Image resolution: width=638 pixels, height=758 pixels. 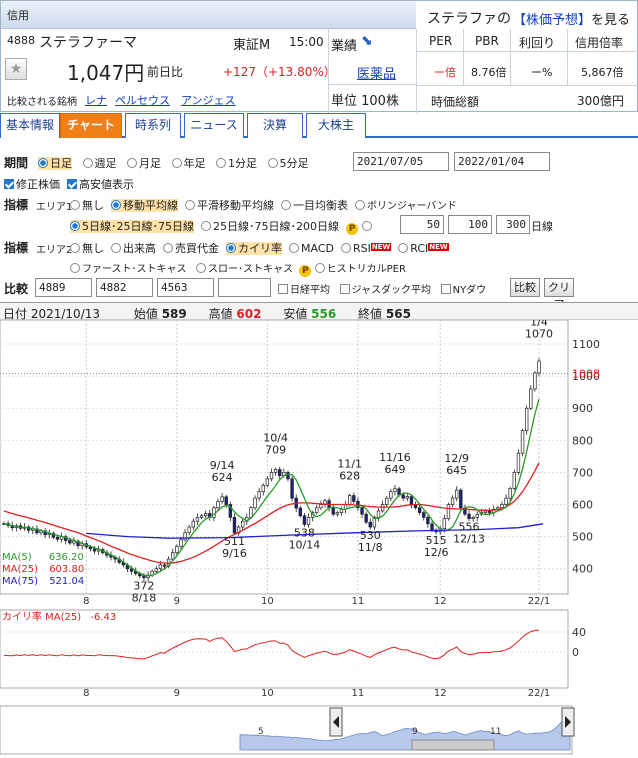 I want to click on compare-link-1: レナ, so click(x=96, y=100).